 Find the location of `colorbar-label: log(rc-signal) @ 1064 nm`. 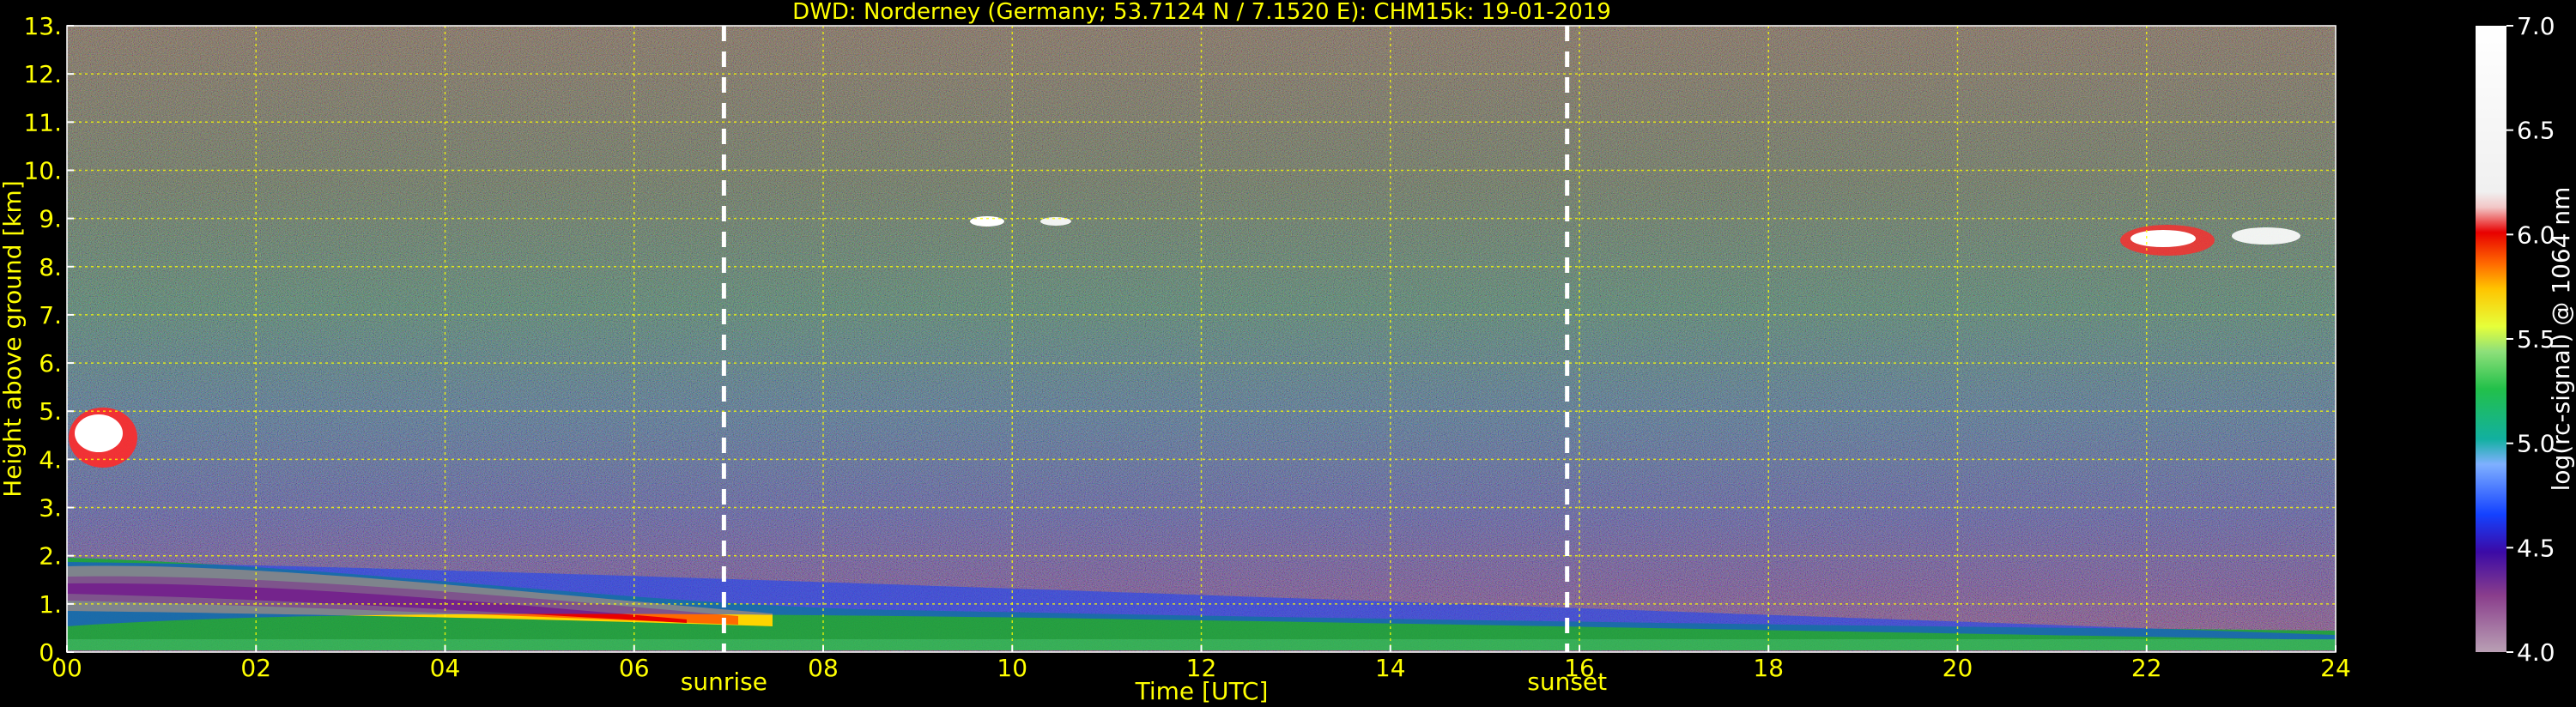

colorbar-label: log(rc-signal) @ 1064 nm is located at coordinates (2561, 339).